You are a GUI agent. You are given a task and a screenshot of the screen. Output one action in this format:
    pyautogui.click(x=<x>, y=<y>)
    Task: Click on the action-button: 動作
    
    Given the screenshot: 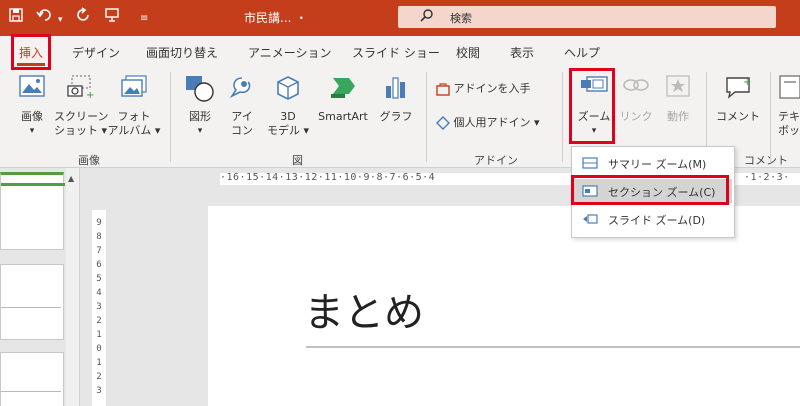 What is the action you would take?
    pyautogui.click(x=678, y=99)
    